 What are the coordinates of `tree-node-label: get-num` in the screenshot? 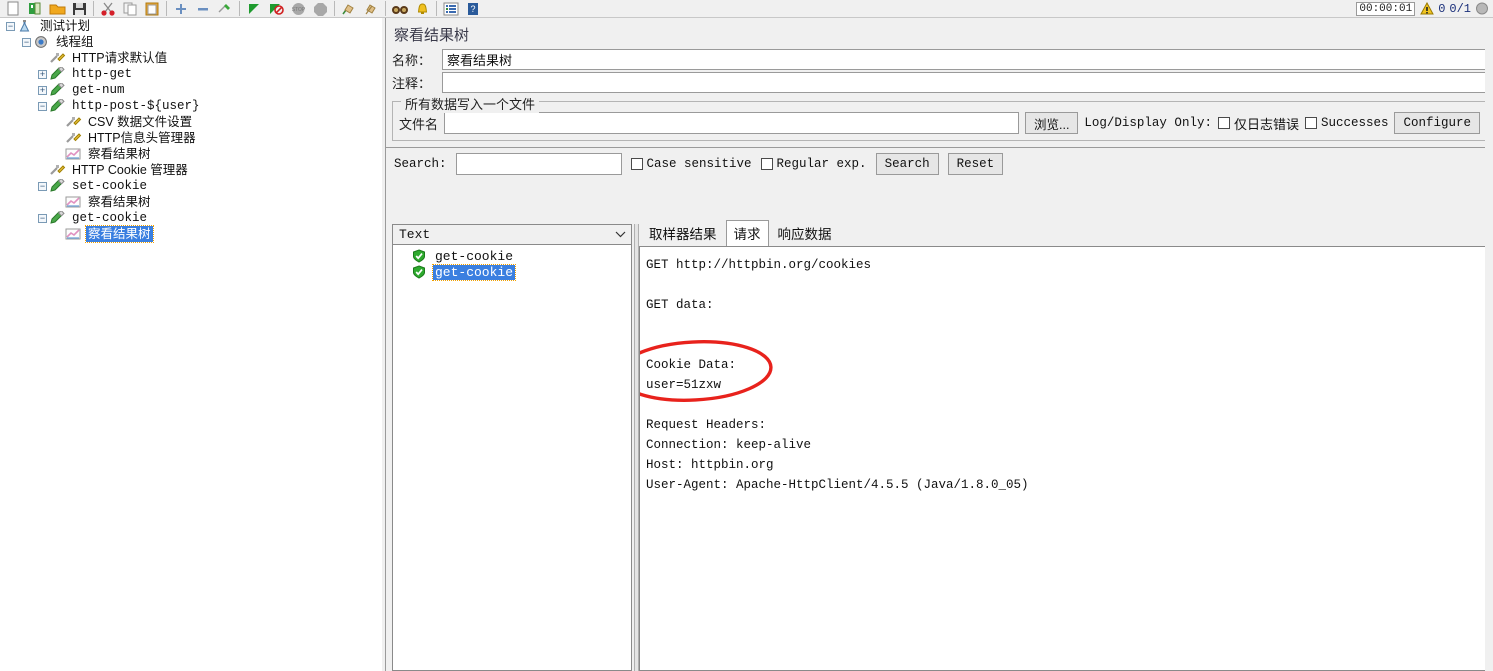 It's located at (98, 90).